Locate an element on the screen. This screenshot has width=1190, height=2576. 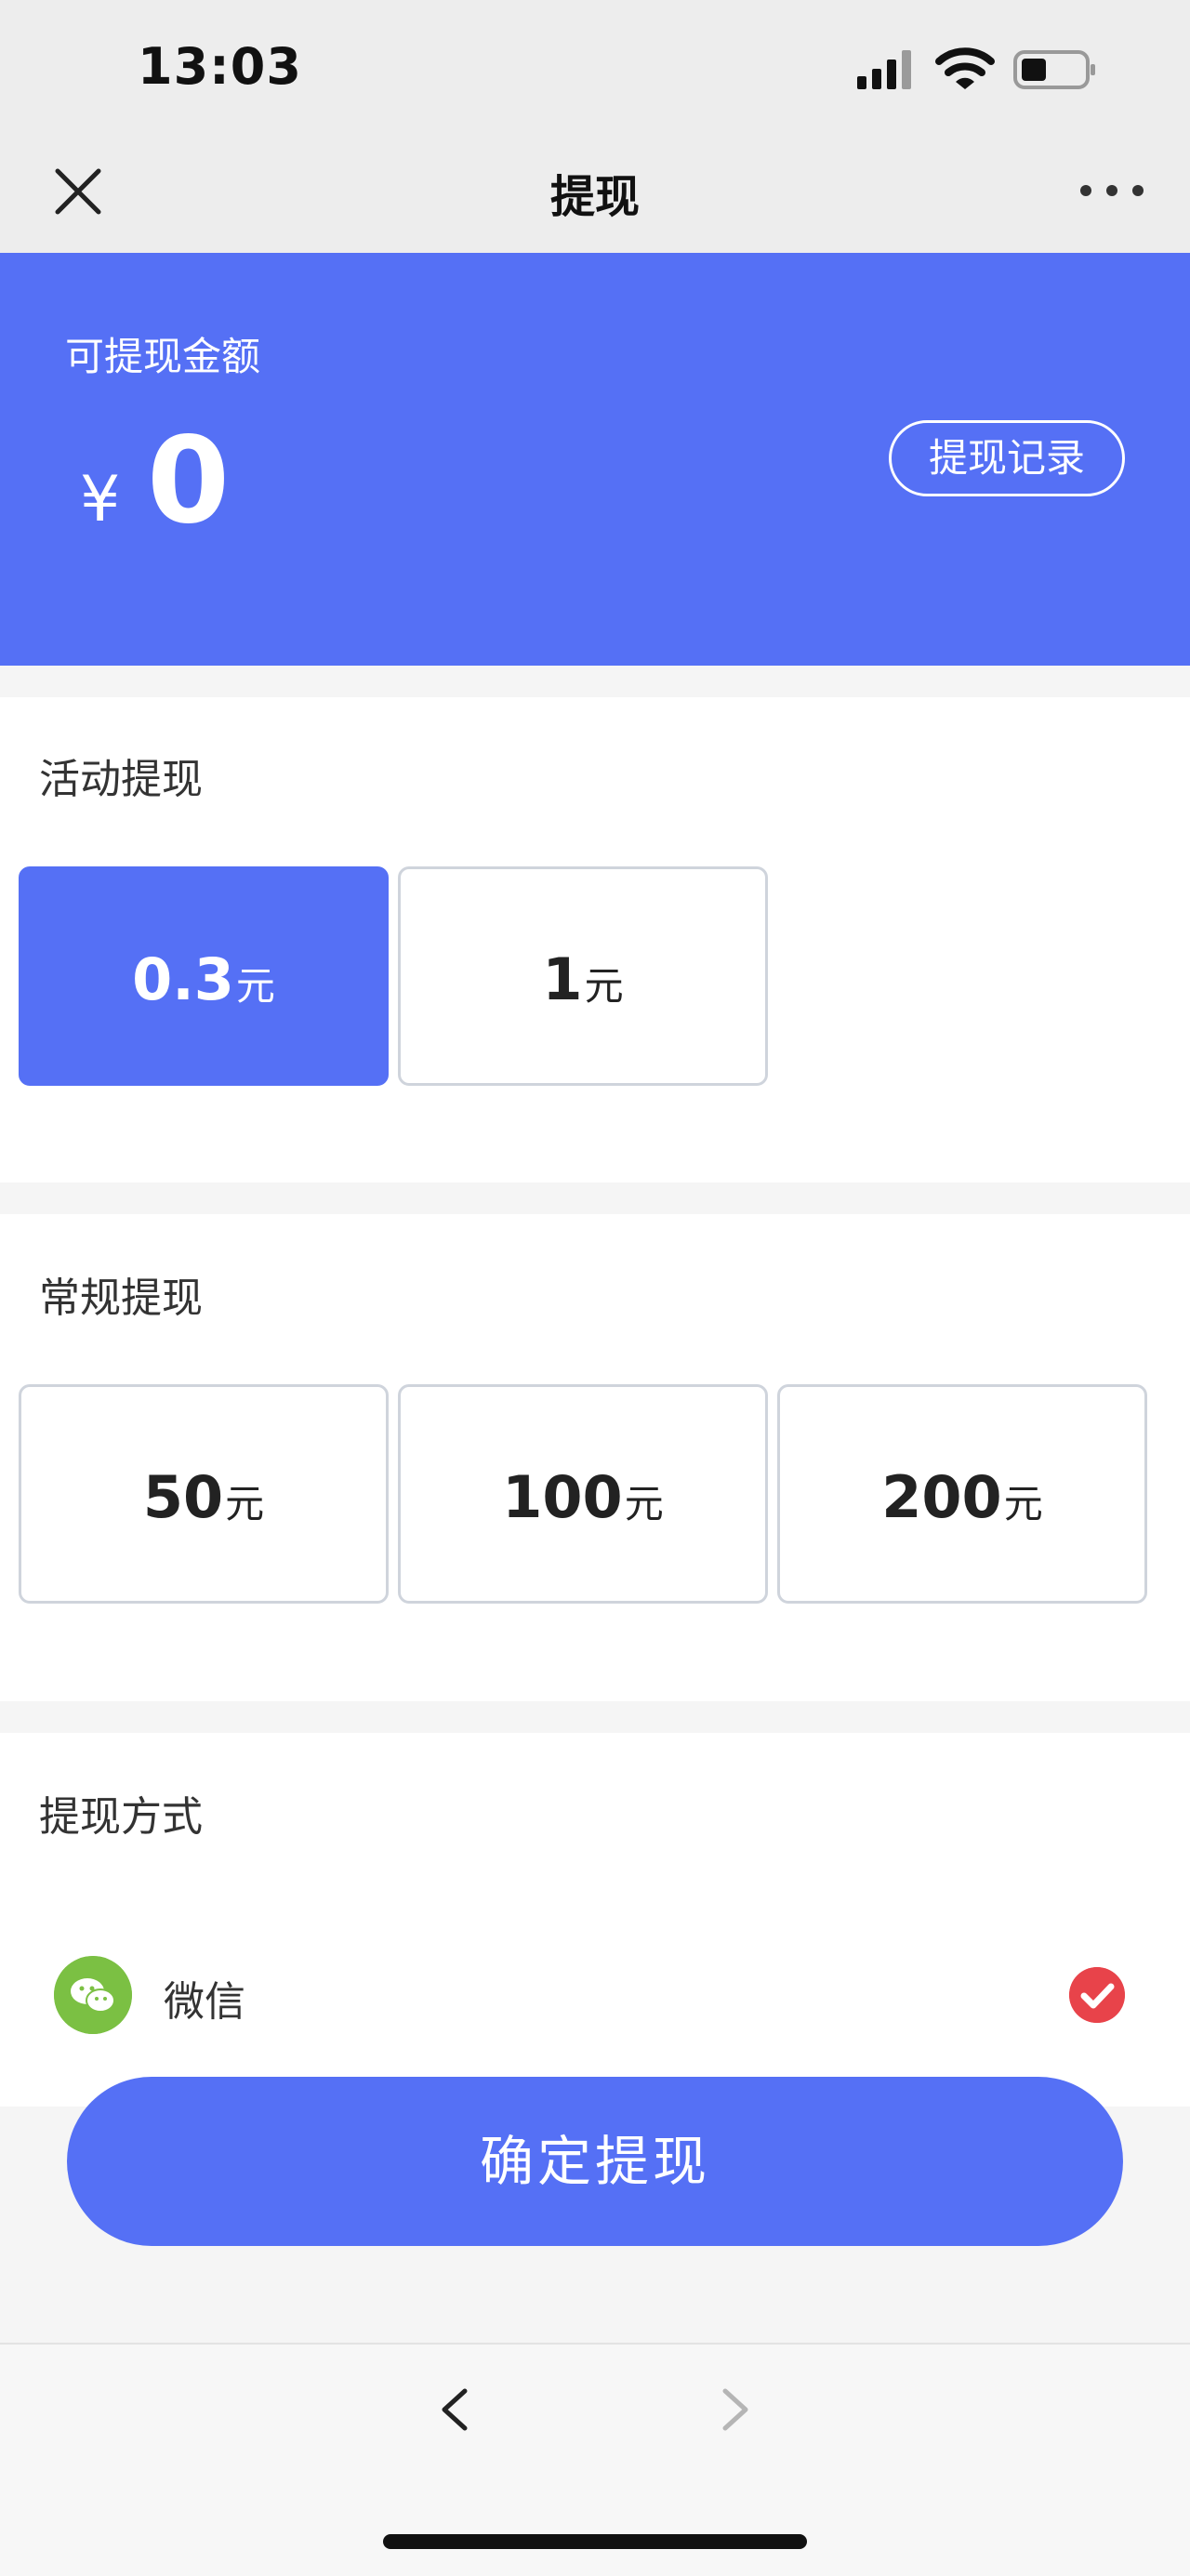
more-icon is located at coordinates (1111, 191).